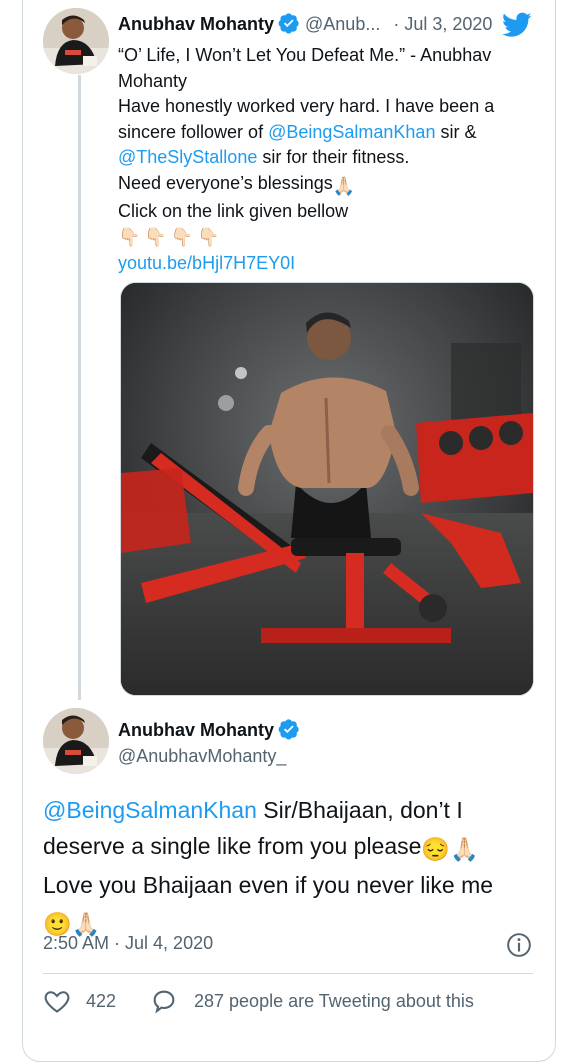 Image resolution: width=576 pixels, height=1062 pixels. What do you see at coordinates (450, 849) in the screenshot?
I see `pensive-face-emoji-icon: 😔🙏🏻` at bounding box center [450, 849].